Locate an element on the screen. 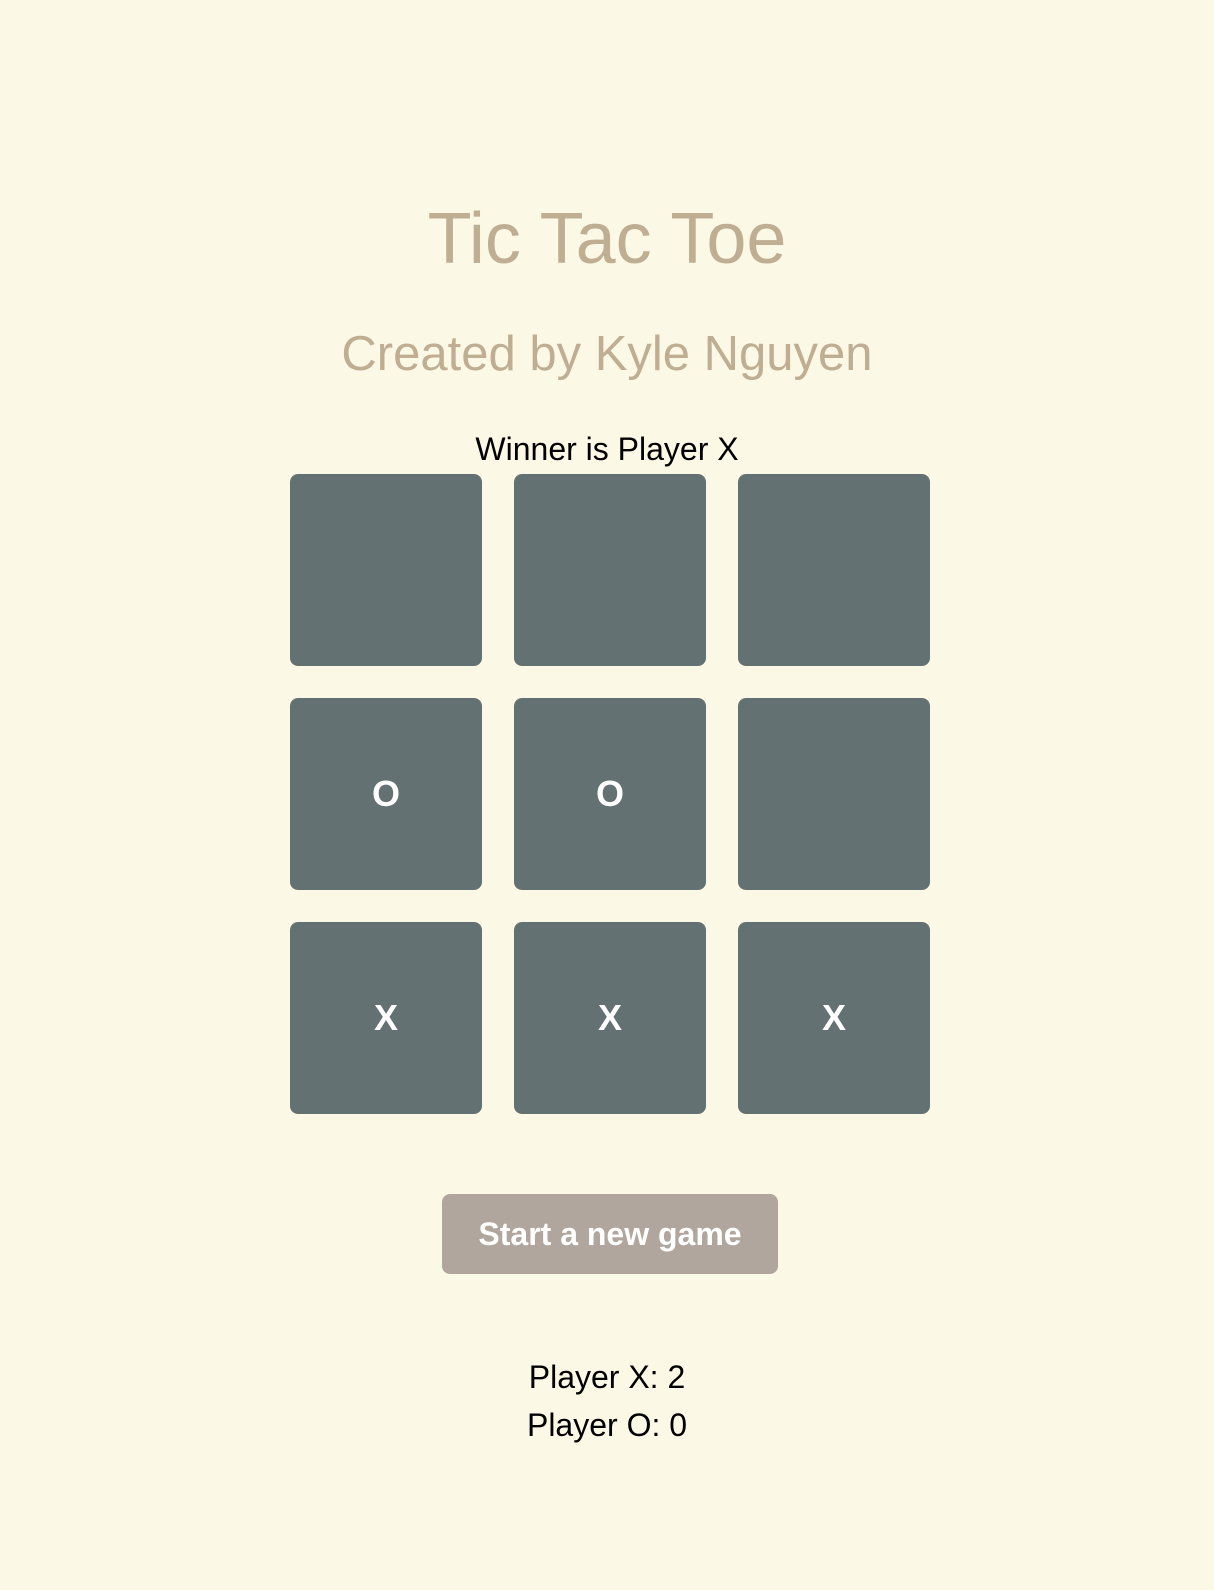  score-player-x: Player X: 2 is located at coordinates (607, 1377).